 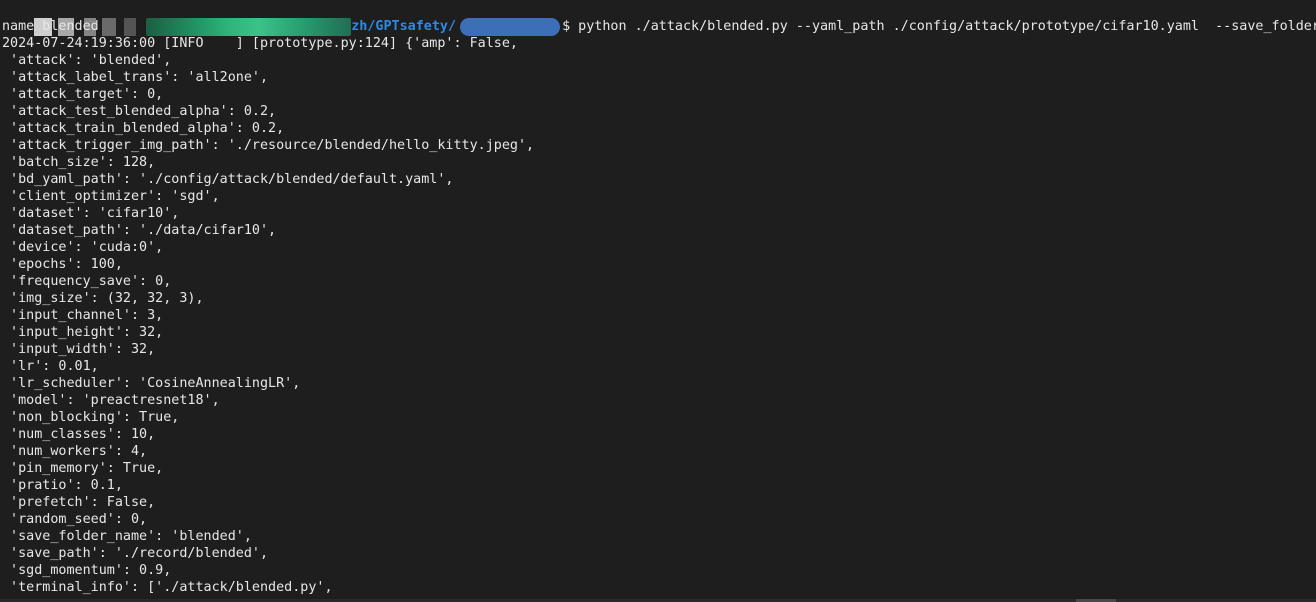 What do you see at coordinates (79, 162) in the screenshot?
I see `output-line: 'batch_size': 128,` at bounding box center [79, 162].